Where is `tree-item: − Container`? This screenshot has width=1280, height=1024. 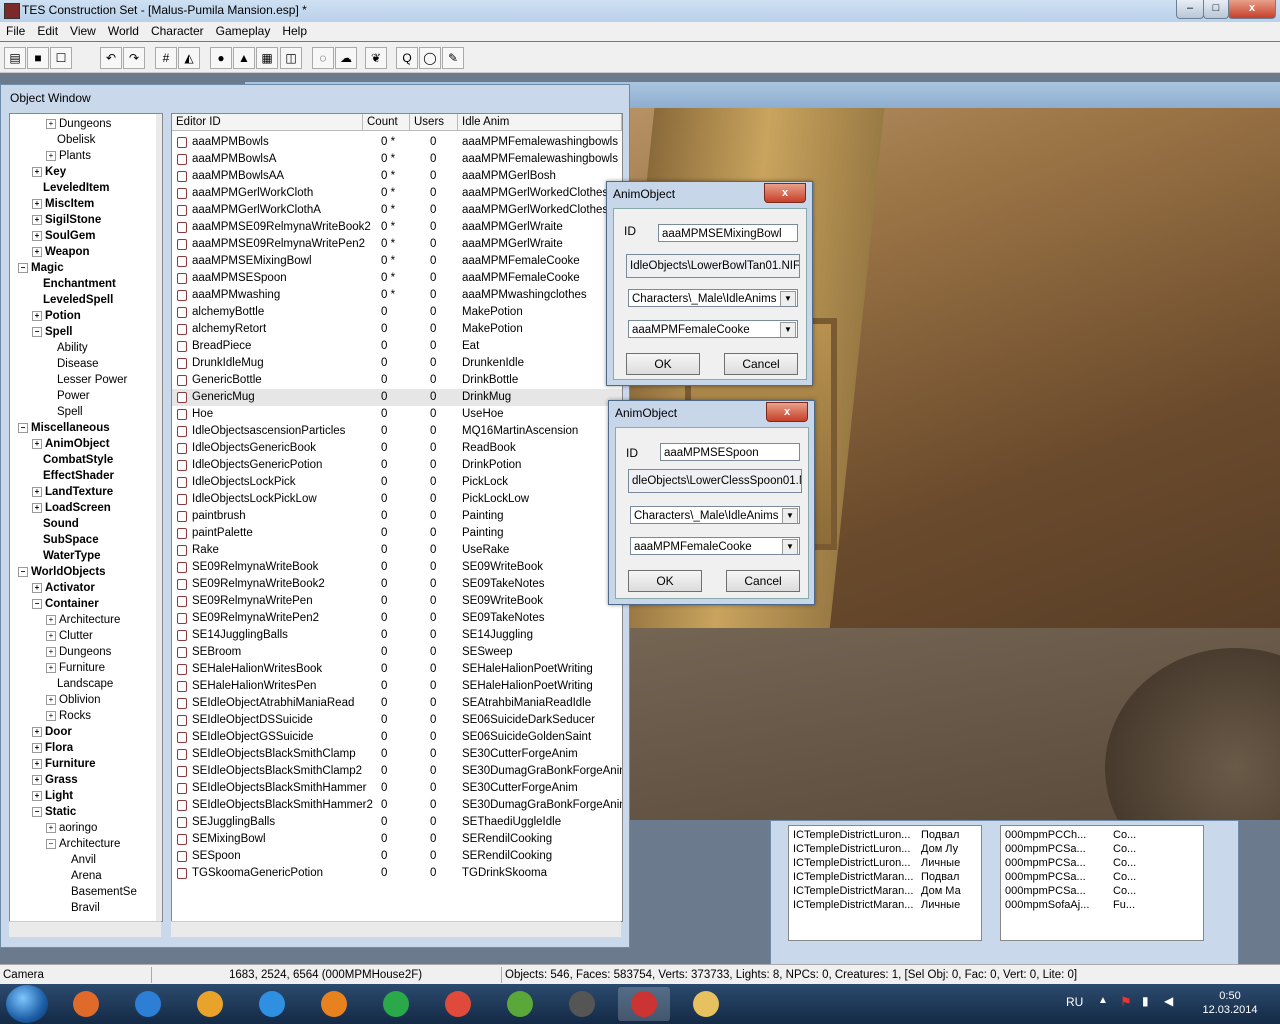
tree-item: − Container is located at coordinates (65, 604).